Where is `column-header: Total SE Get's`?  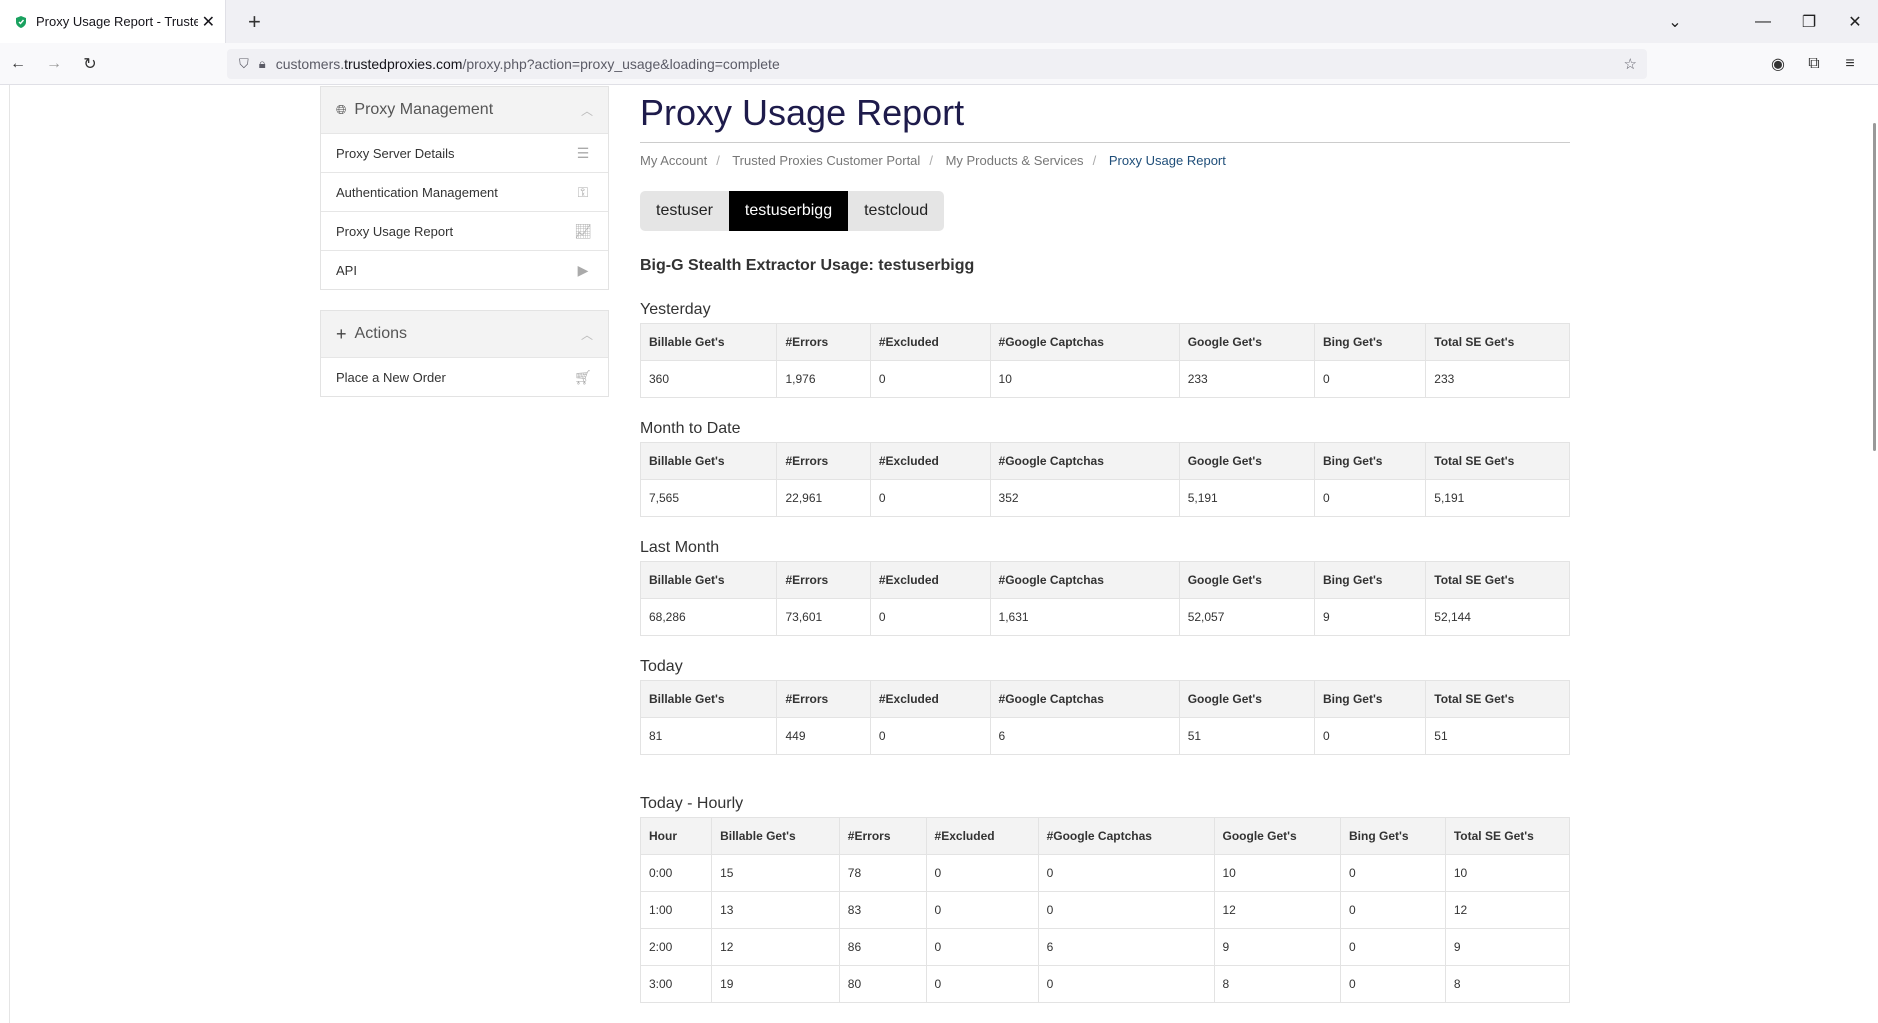 column-header: Total SE Get's is located at coordinates (1497, 580).